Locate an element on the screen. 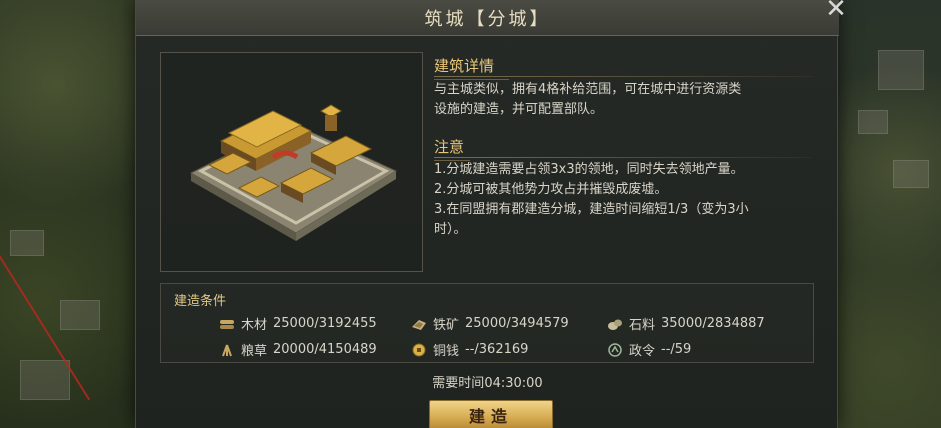 Image resolution: width=941 pixels, height=428 pixels. resource-iron: 铁矿 25000/3494579 is located at coordinates (490, 323).